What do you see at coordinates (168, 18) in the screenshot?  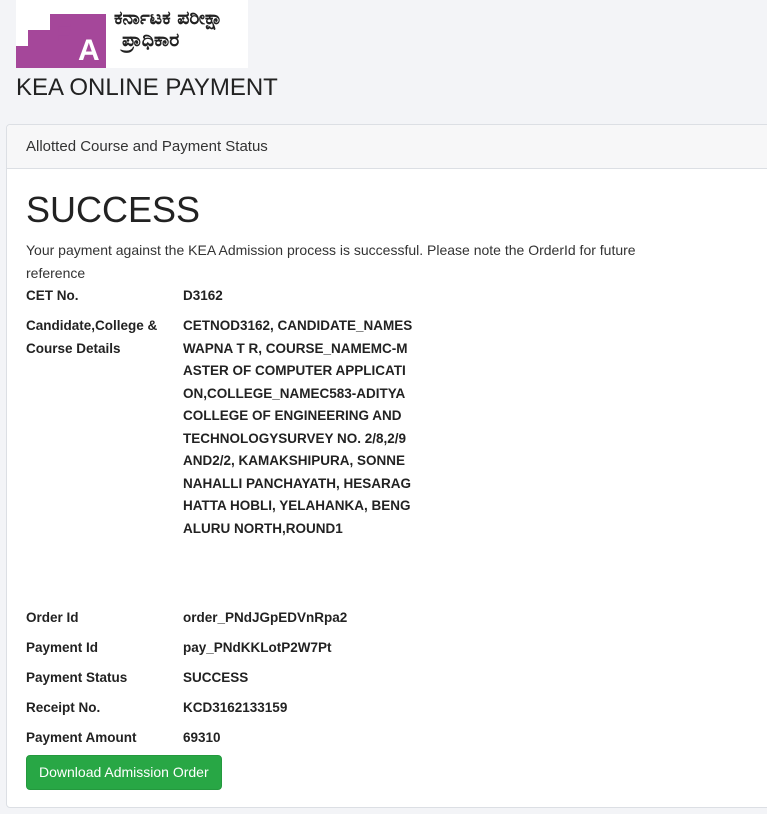 I see `logo-kannada-line1: ಕರ್ನಾಟಕ ಪರೀಕ್ಷಾ` at bounding box center [168, 18].